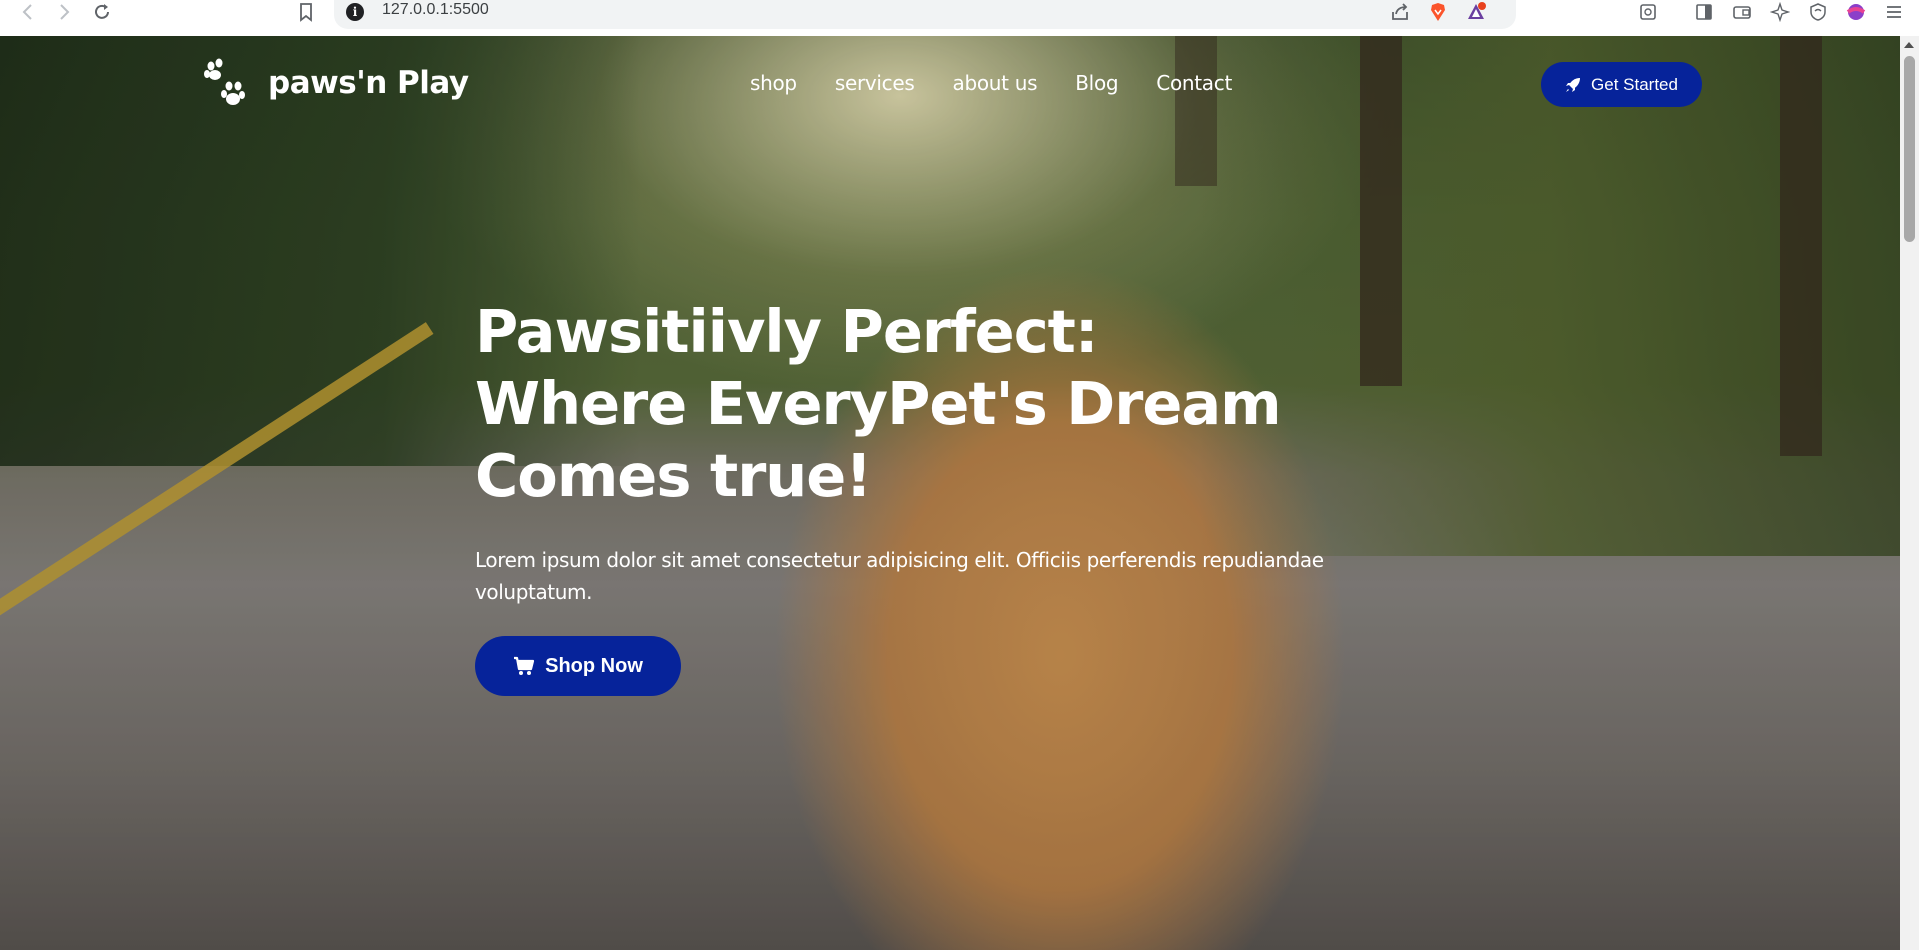 The width and height of the screenshot is (1919, 950). Describe the element at coordinates (1894, 12) in the screenshot. I see `menu-icon` at that location.